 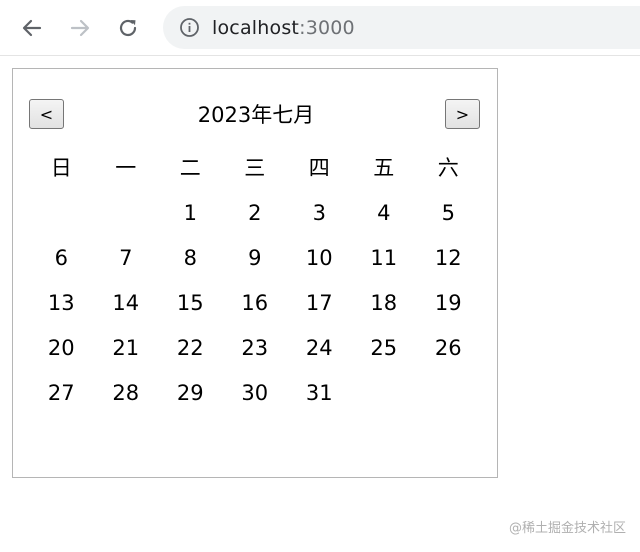 What do you see at coordinates (255, 258) in the screenshot?
I see `day-cell: 9` at bounding box center [255, 258].